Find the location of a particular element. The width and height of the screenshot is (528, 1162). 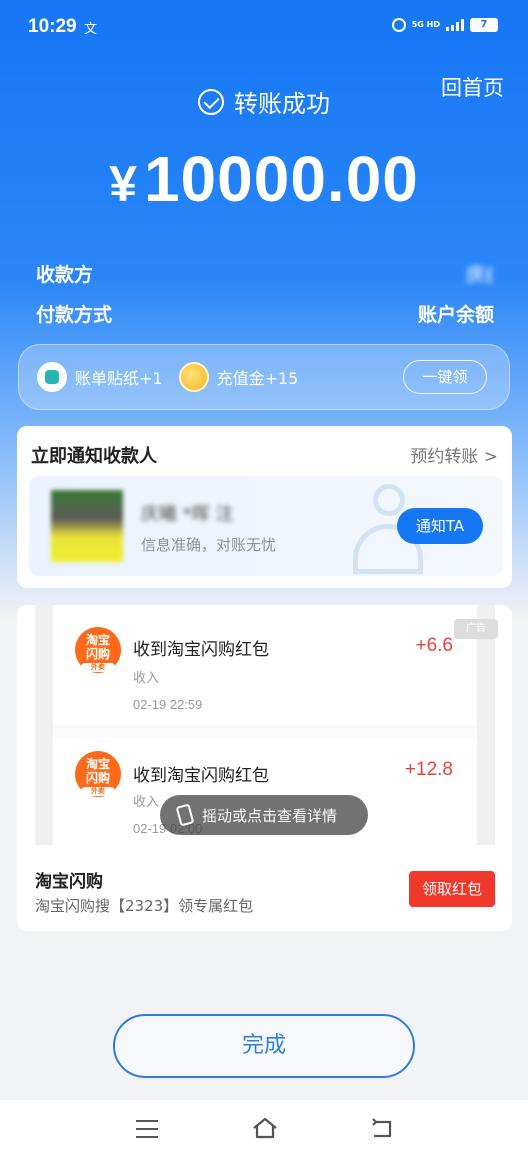

feed-amount: +6.6 is located at coordinates (434, 645).